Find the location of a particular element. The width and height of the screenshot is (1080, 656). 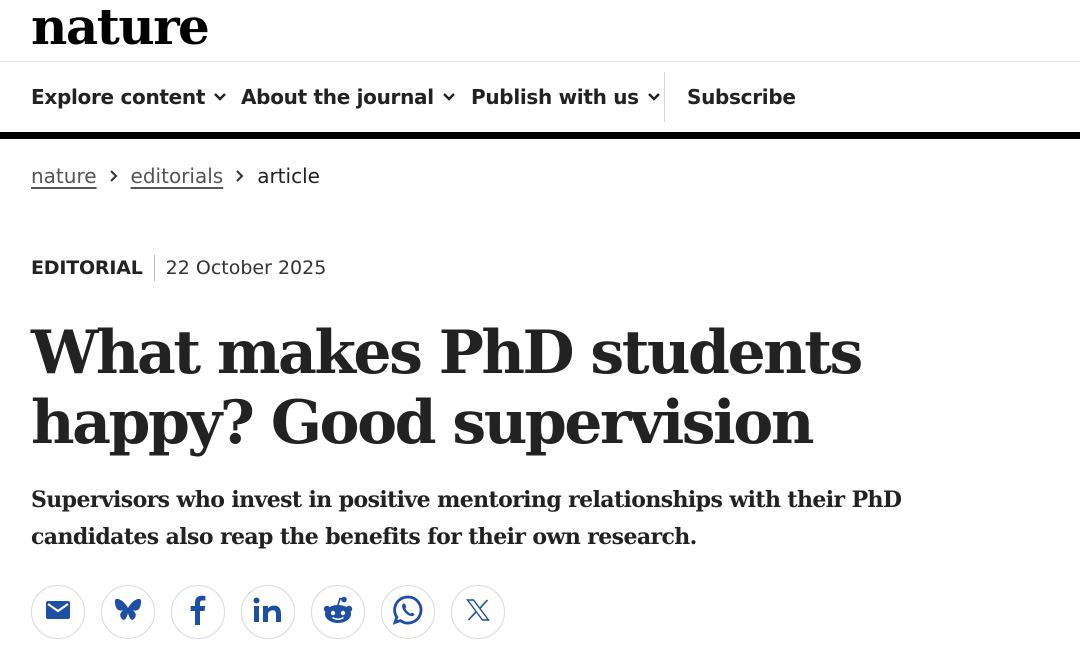

nav-subscribe: Subscribe is located at coordinates (741, 97).